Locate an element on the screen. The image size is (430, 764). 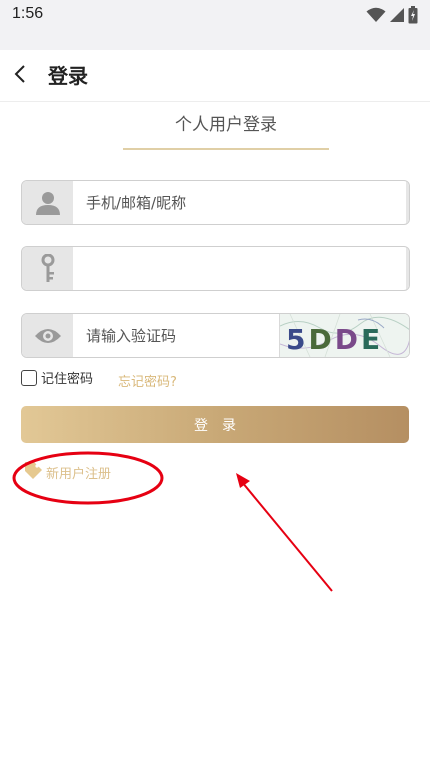
back-button is located at coordinates (20, 76).